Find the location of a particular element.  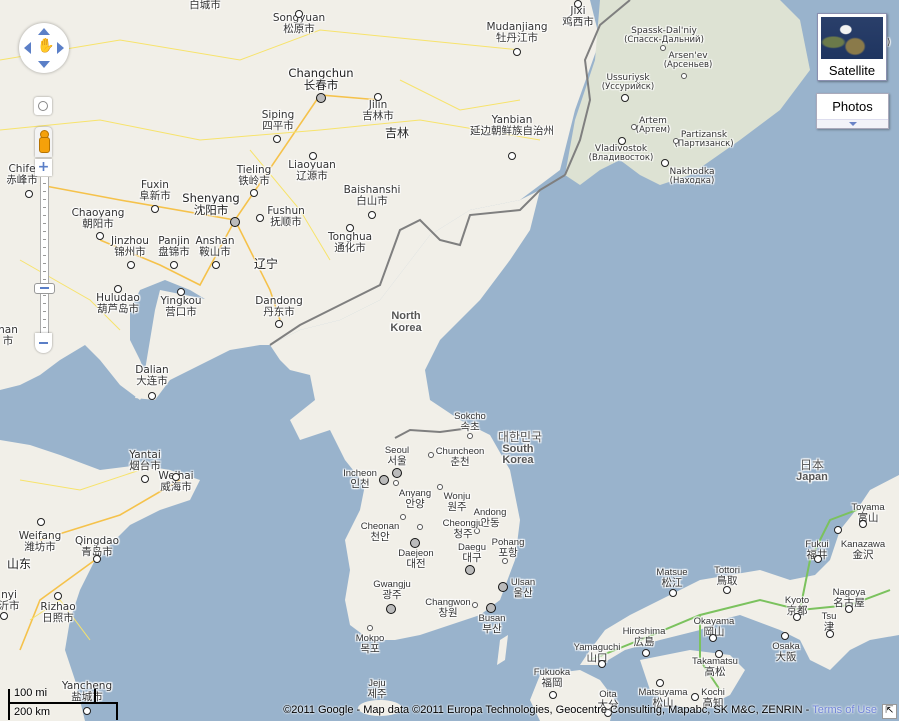

zoom-in-button: + is located at coordinates (43, 167).